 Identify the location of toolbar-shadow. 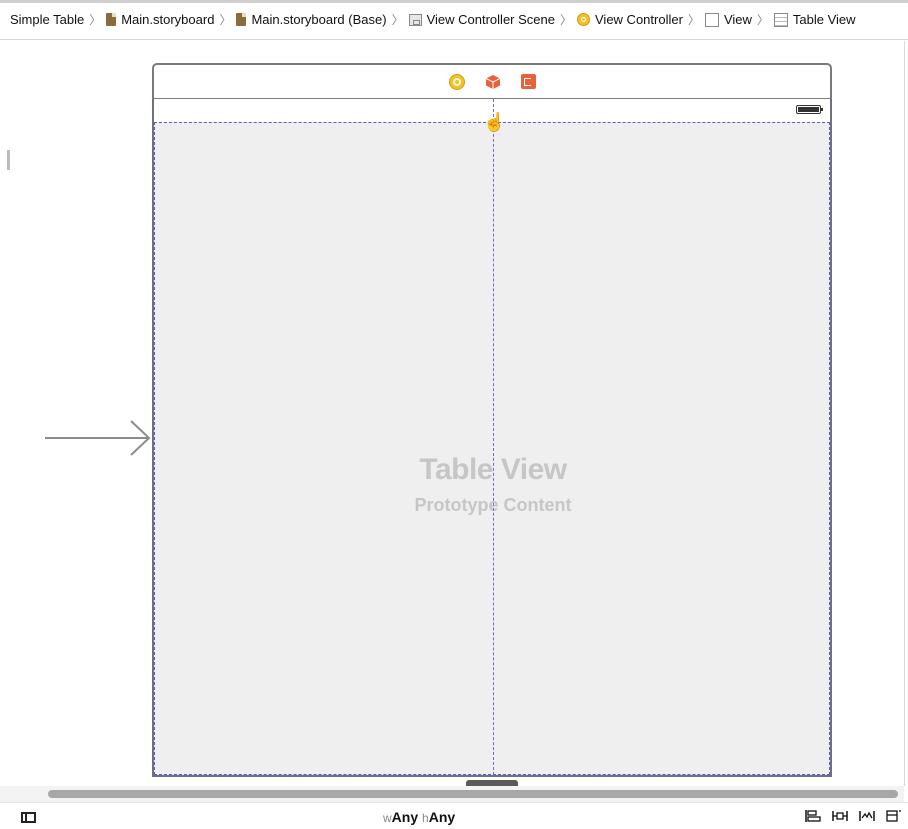
(454, 1).